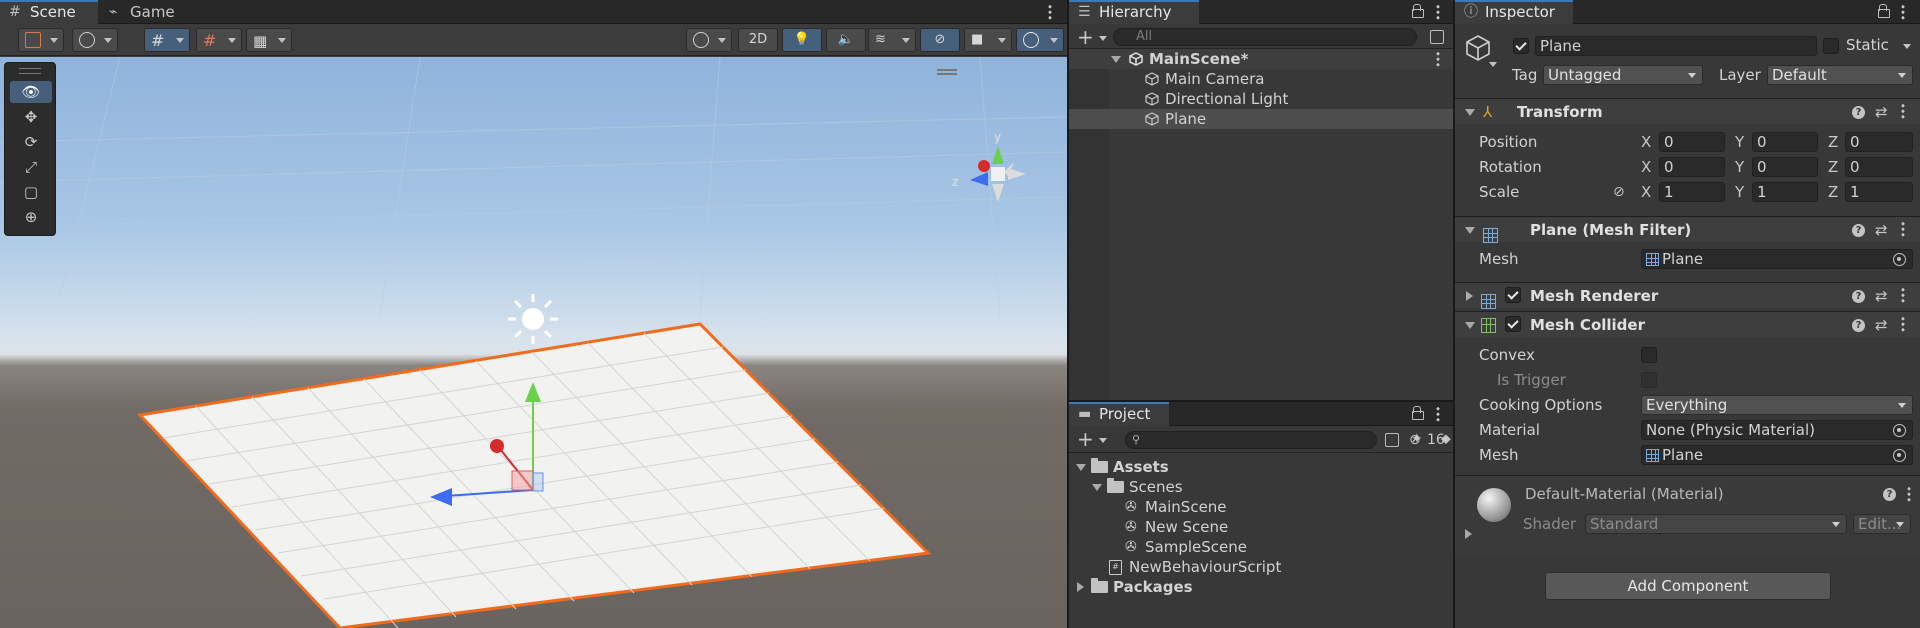 This screenshot has height=628, width=1920. I want to click on scene-row: MainScene*, so click(1261, 59).